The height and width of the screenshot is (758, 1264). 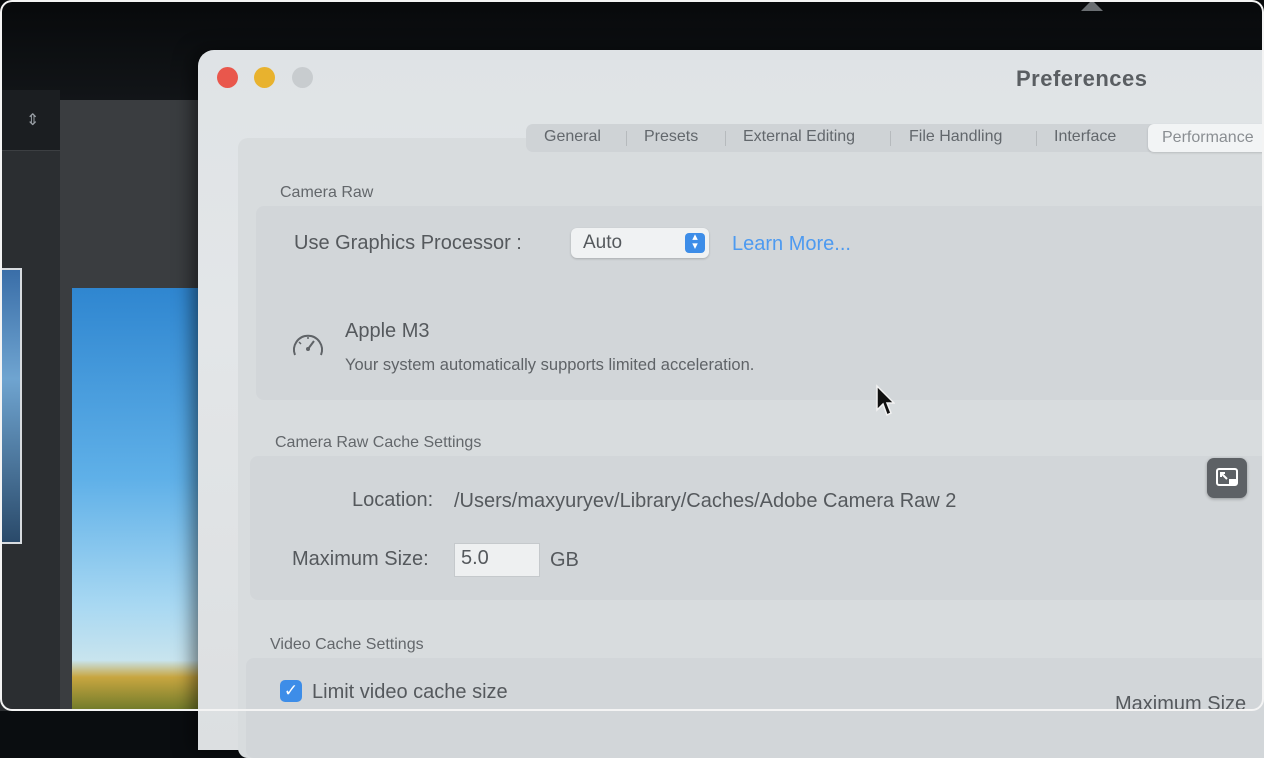 I want to click on close-window-button, so click(x=227, y=77).